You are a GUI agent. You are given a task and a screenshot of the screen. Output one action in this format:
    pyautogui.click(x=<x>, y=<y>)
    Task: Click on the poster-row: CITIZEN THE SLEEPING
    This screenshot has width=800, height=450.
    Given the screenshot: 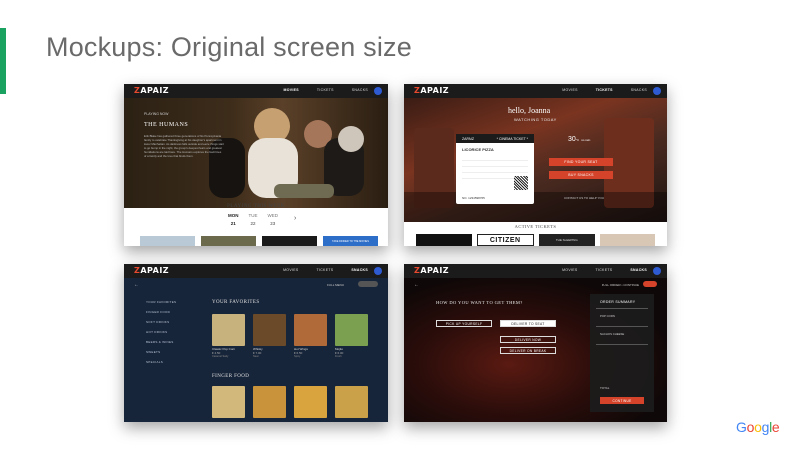 What is the action you would take?
    pyautogui.click(x=535, y=240)
    